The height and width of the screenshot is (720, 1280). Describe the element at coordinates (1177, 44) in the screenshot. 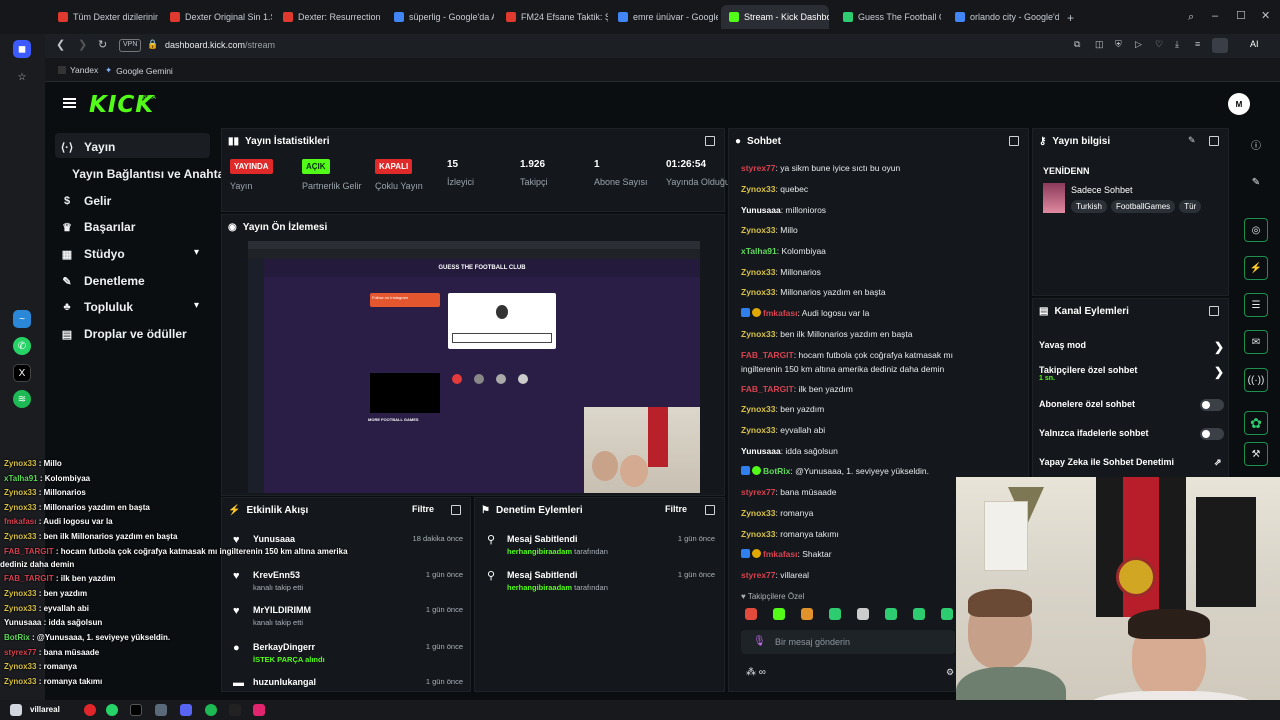

I see `download-icon: ⤓` at that location.